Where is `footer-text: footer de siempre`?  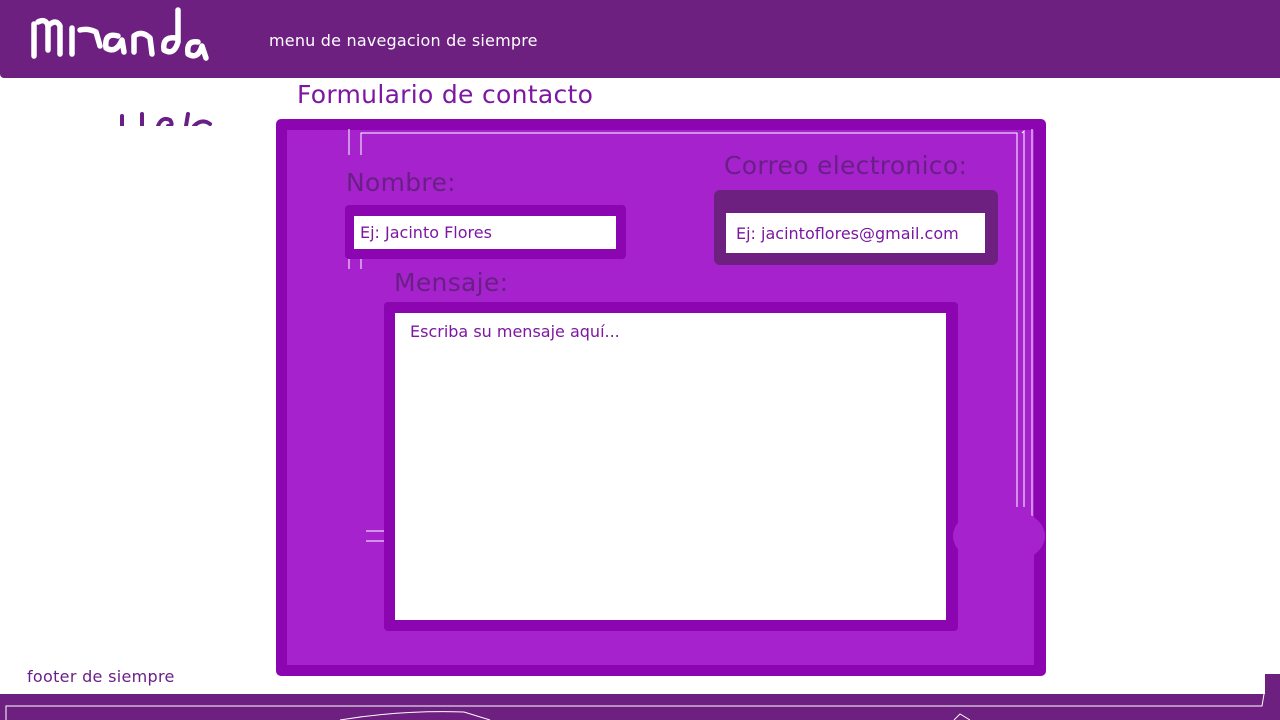
footer-text: footer de siempre is located at coordinates (101, 676).